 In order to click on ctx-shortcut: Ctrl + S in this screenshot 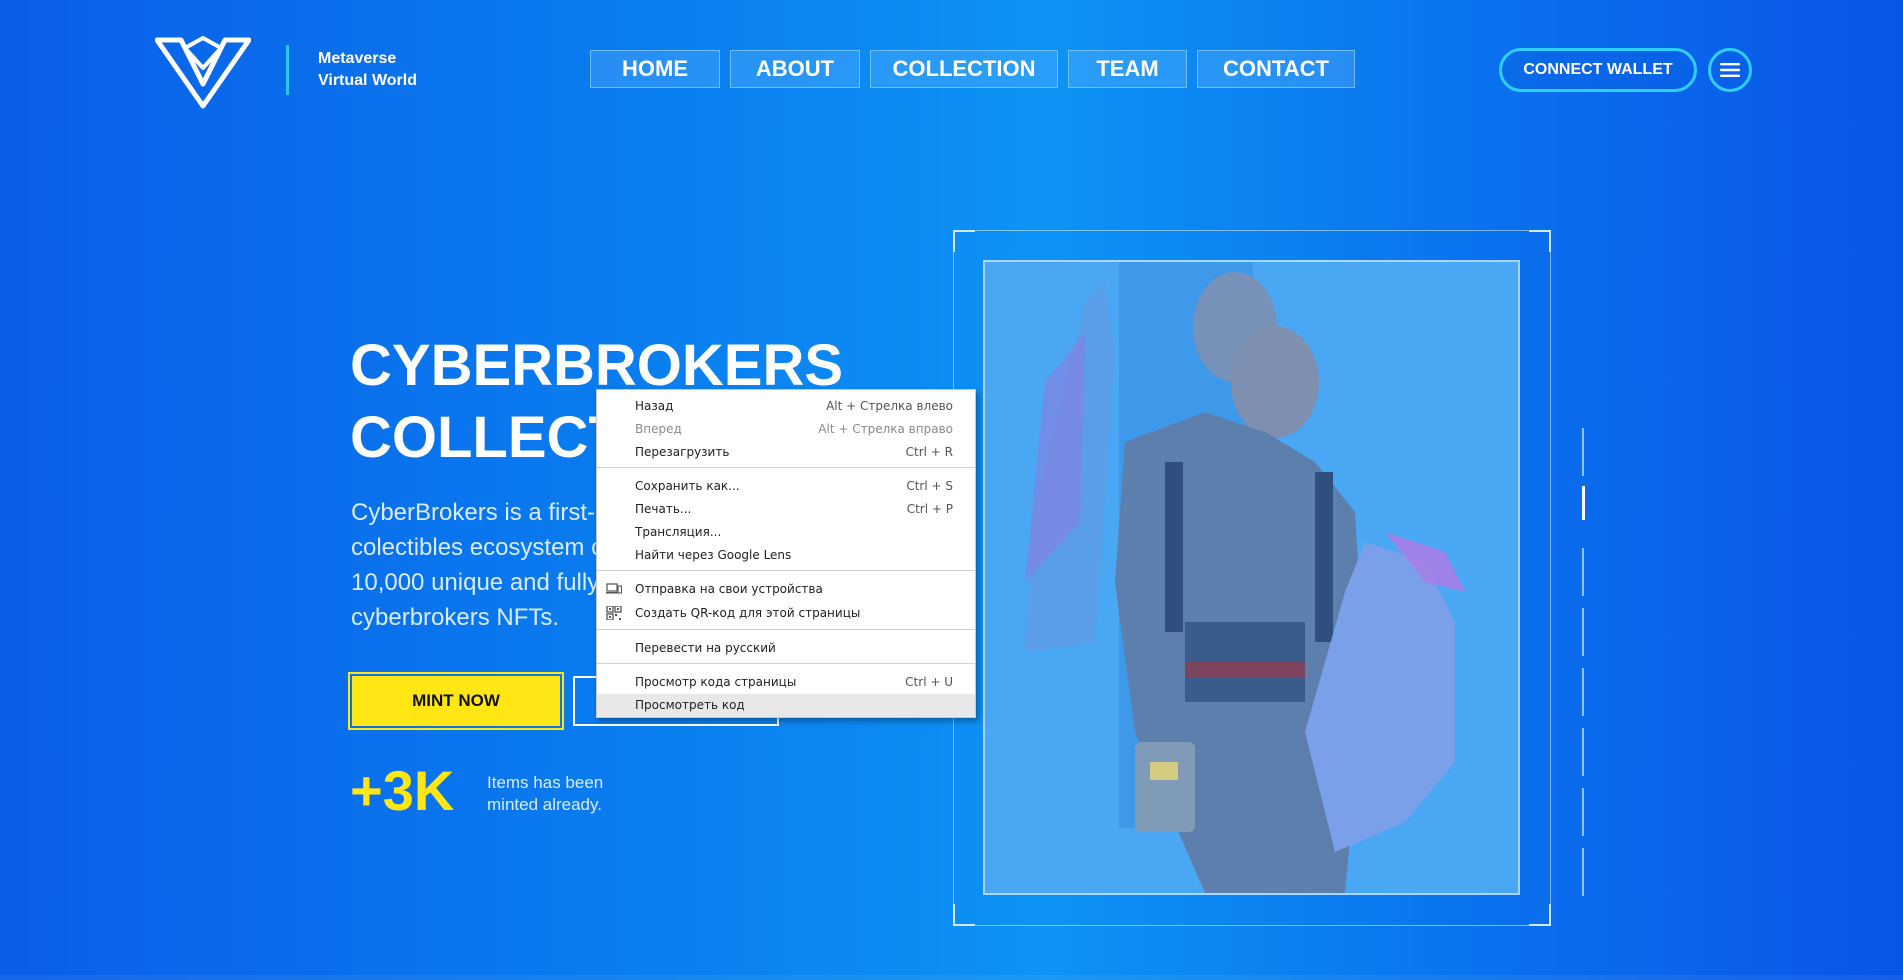, I will do `click(929, 486)`.